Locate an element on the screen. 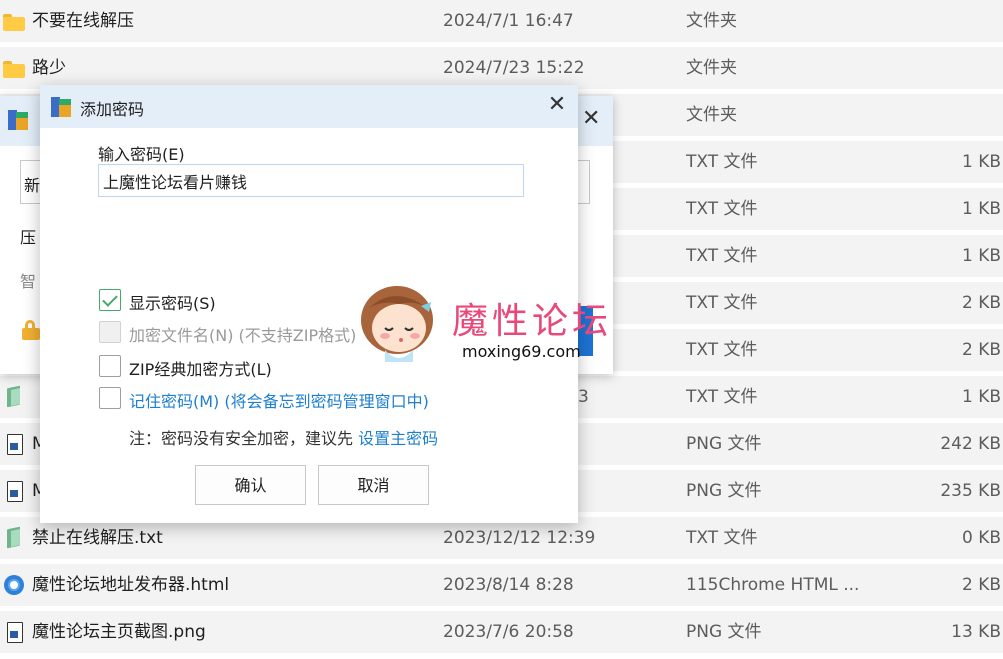 This screenshot has width=1003, height=659. checkbox-checked-icon is located at coordinates (110, 300).